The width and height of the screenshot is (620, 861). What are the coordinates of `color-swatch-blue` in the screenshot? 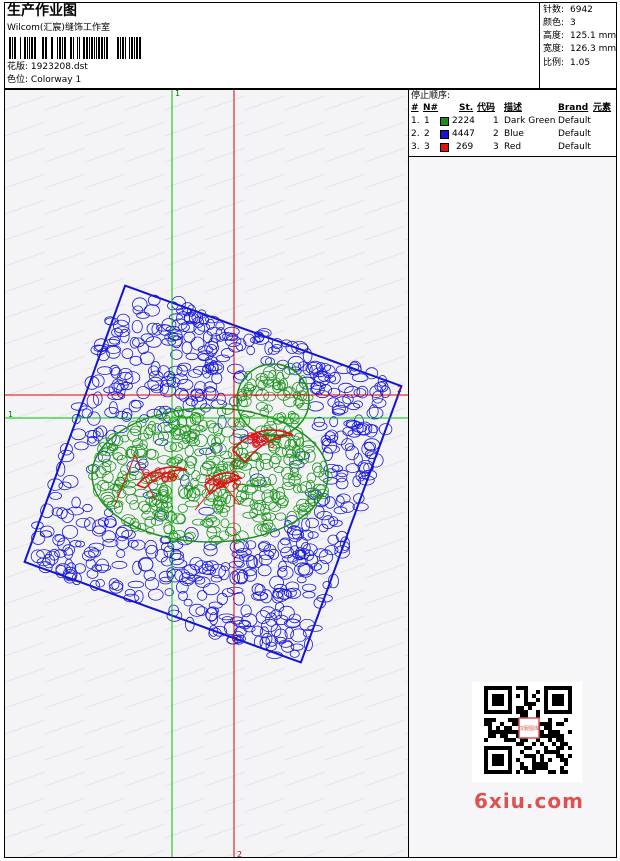 It's located at (444, 134).